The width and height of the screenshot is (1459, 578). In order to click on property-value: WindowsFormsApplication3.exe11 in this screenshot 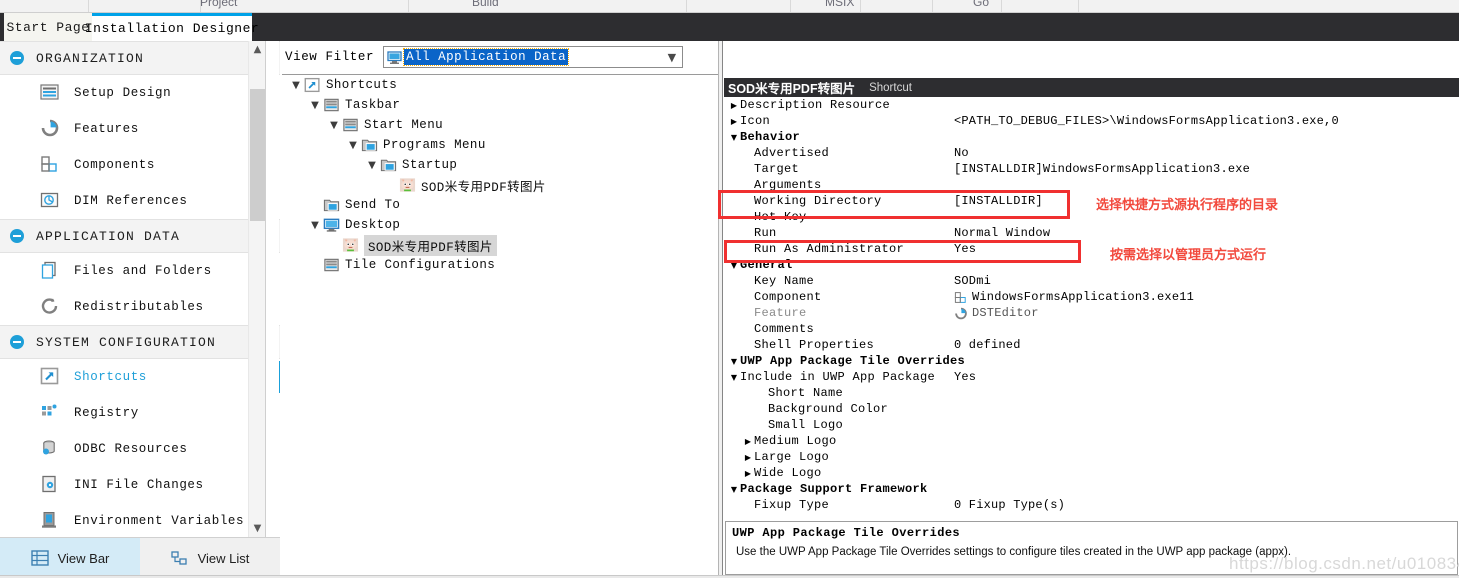, I will do `click(1074, 297)`.